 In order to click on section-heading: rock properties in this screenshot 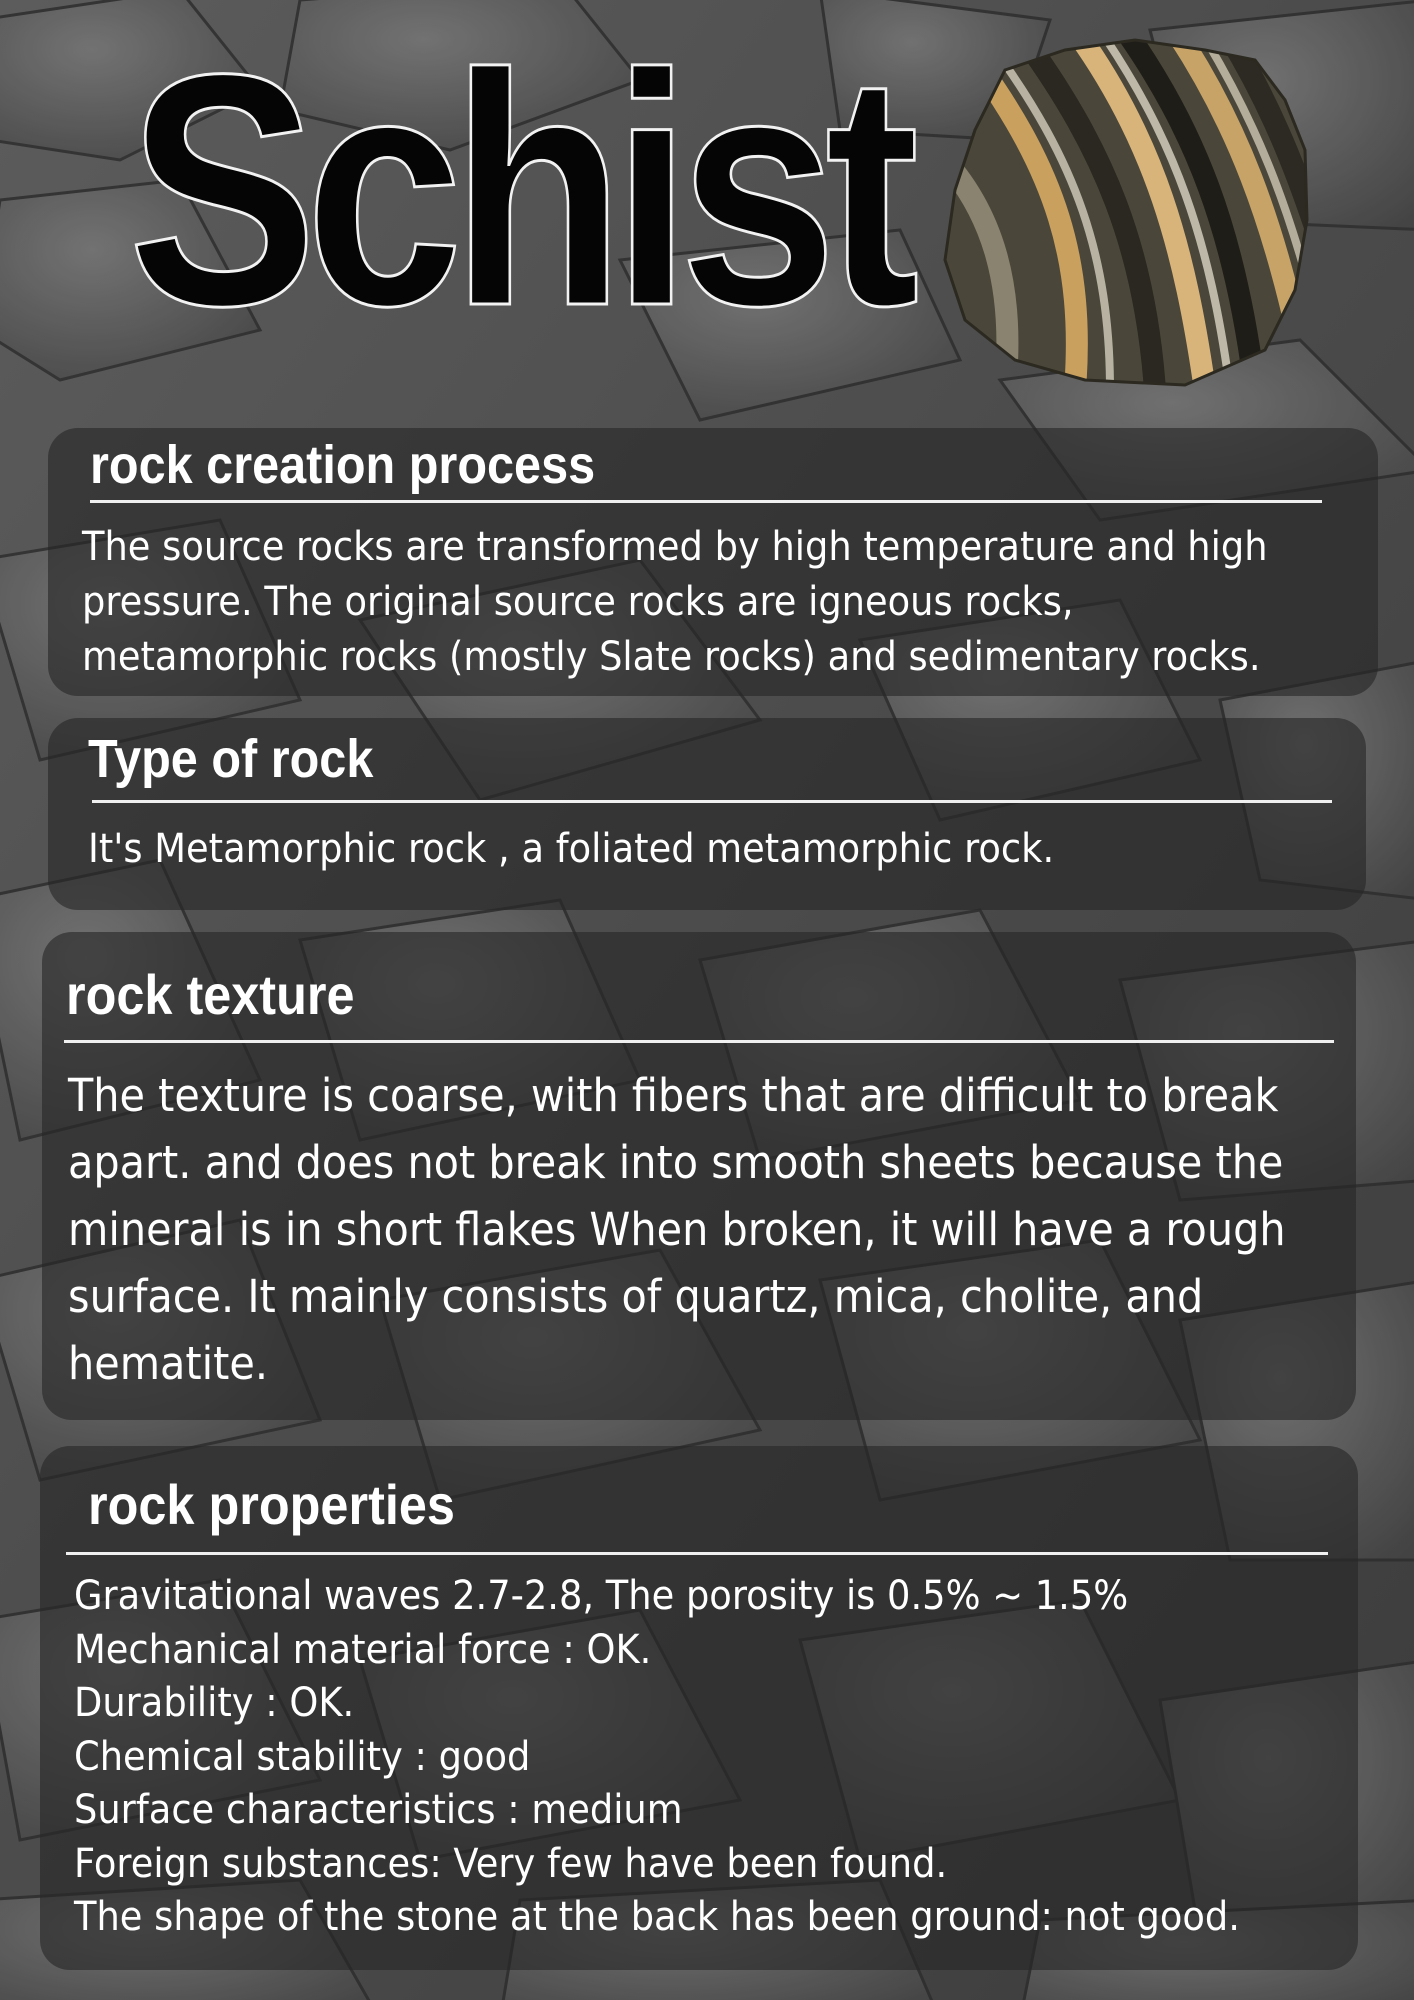, I will do `click(271, 1504)`.